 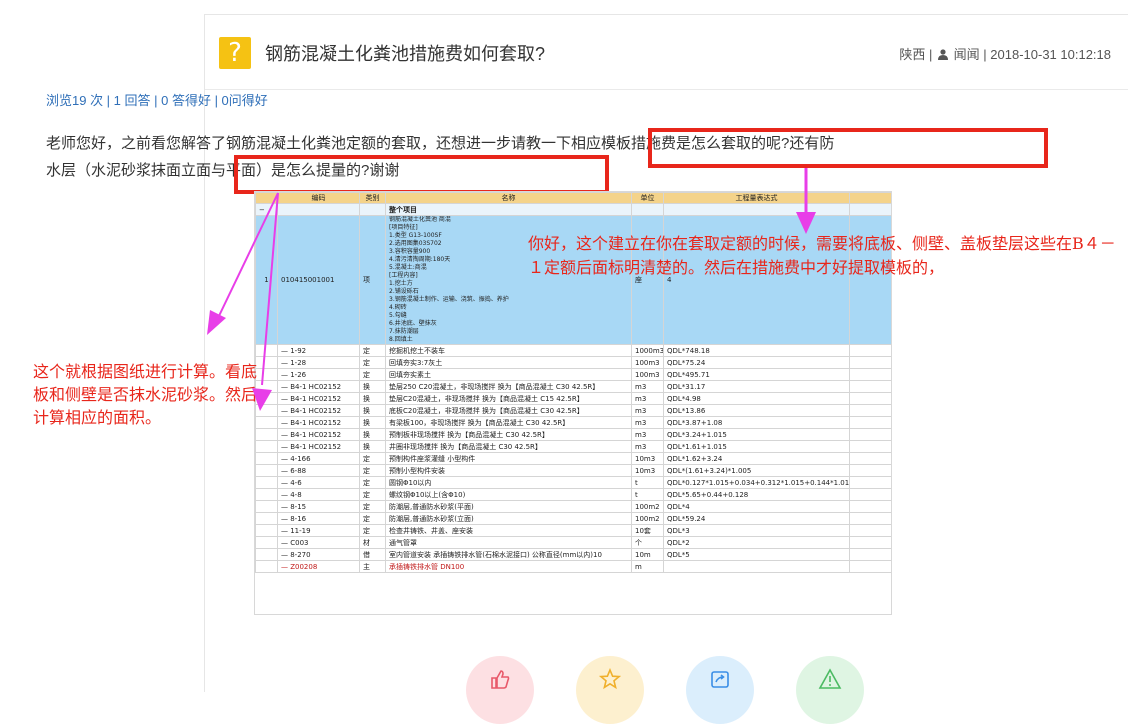 I want to click on share-button, so click(x=720, y=690).